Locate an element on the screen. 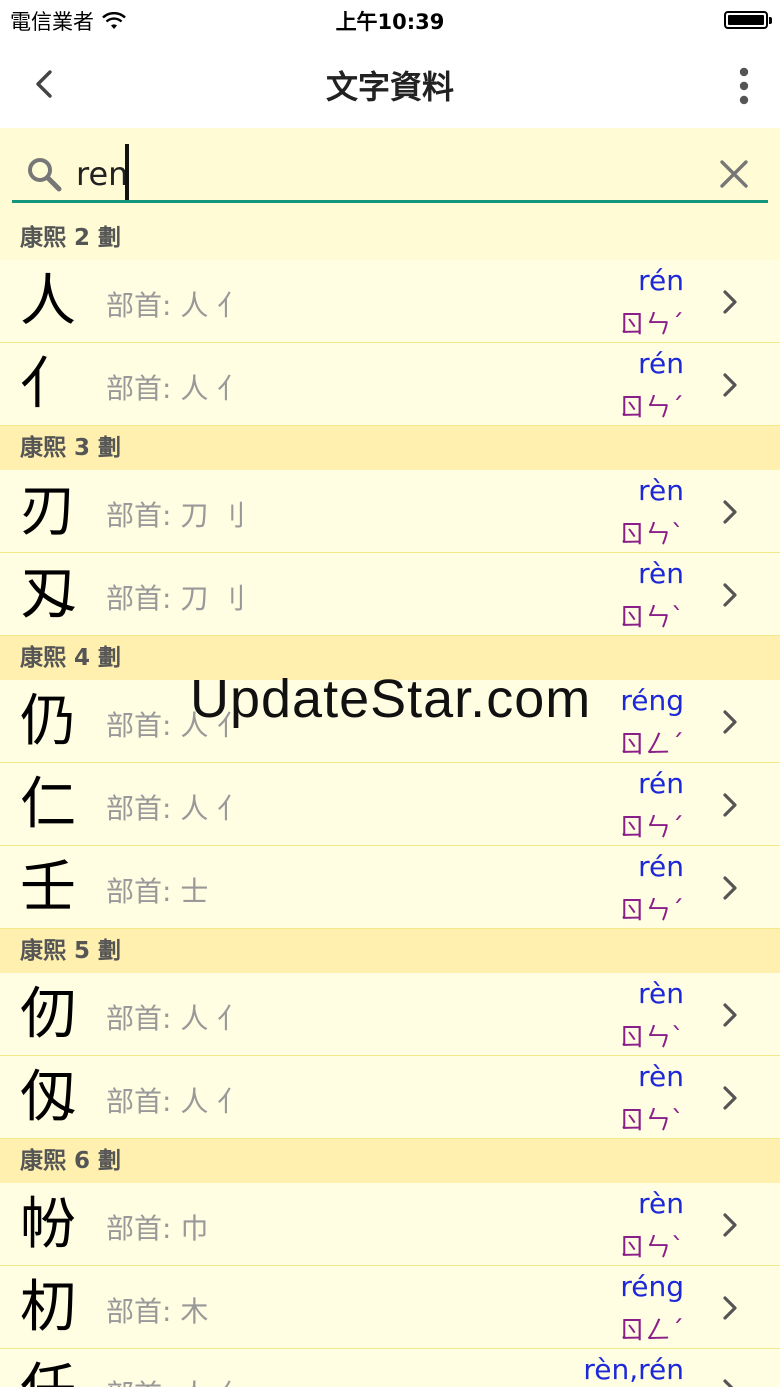  radical-label: 部首: 巾 is located at coordinates (157, 1228).